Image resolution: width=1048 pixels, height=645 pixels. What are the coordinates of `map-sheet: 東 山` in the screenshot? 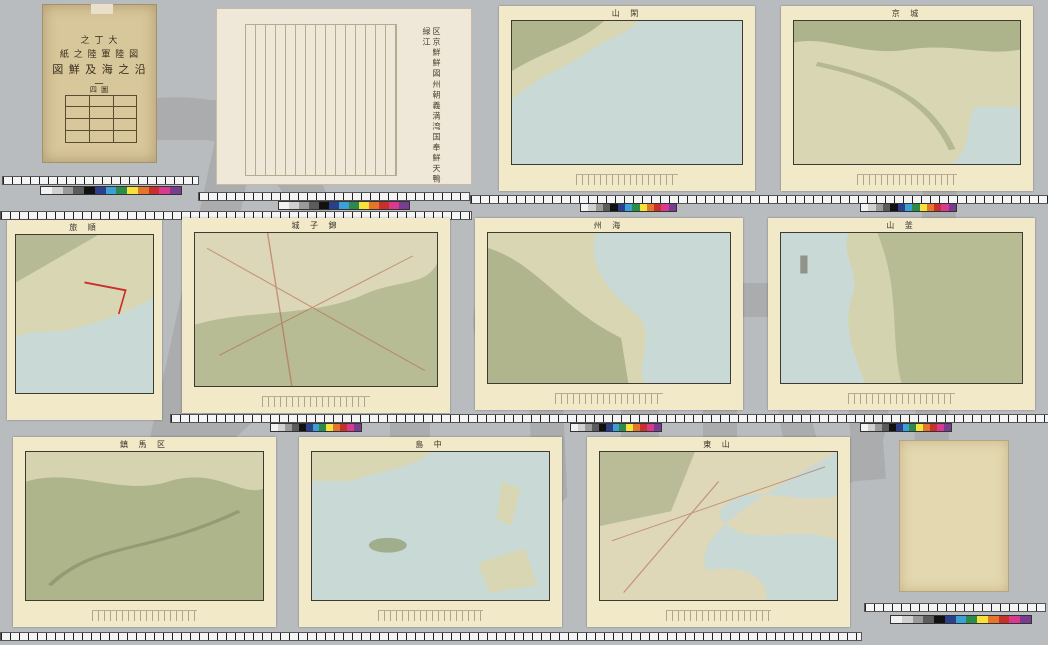 It's located at (718, 532).